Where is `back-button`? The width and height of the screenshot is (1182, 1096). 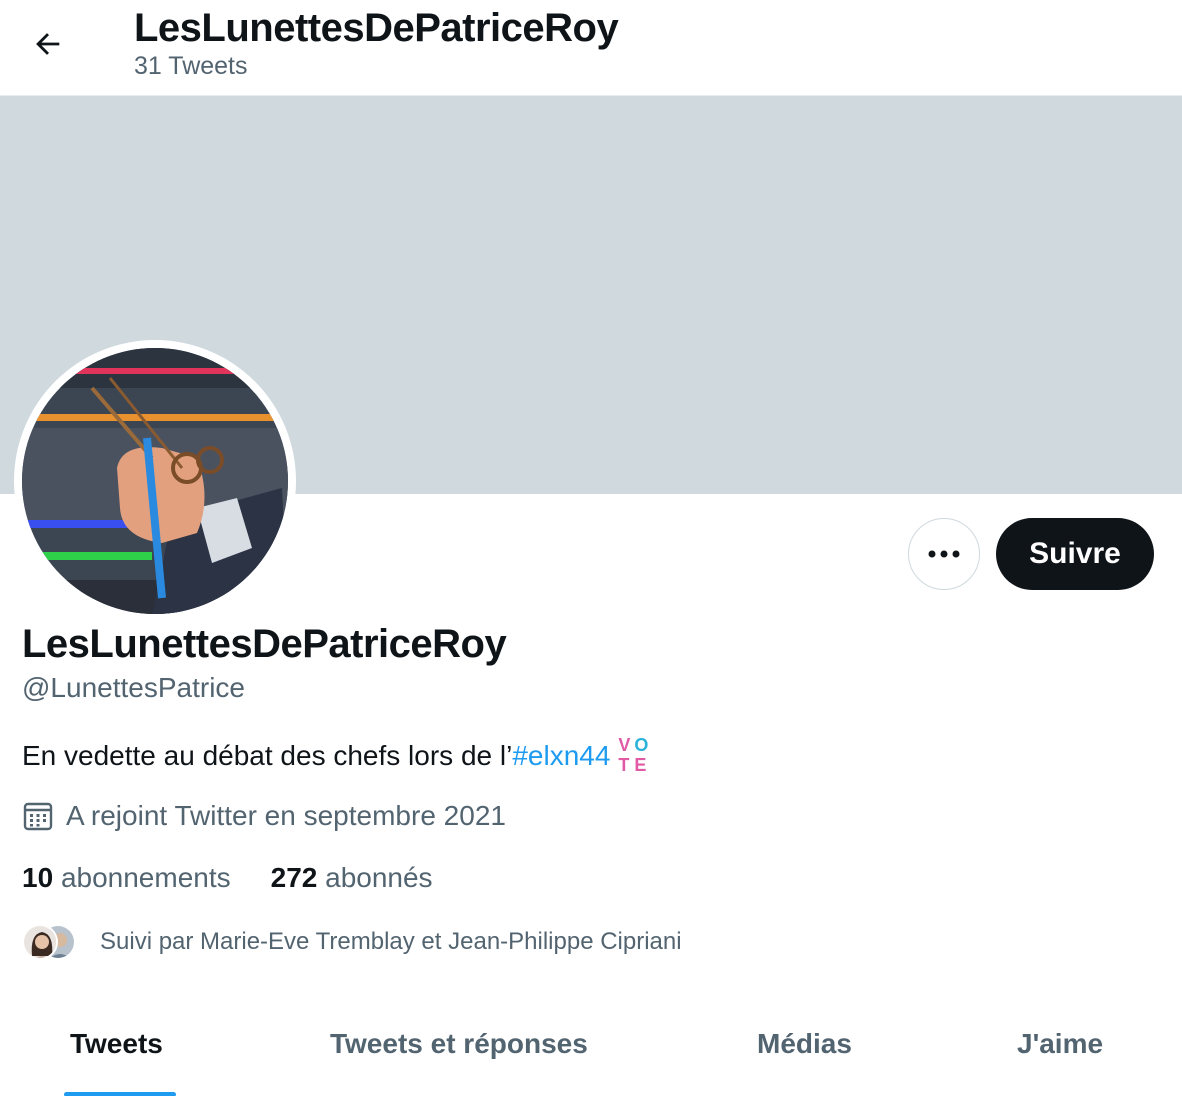 back-button is located at coordinates (48, 44).